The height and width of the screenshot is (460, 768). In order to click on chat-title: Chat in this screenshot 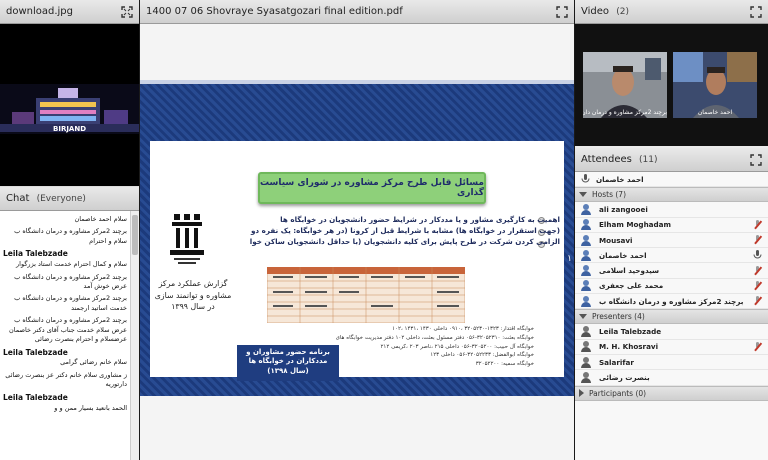, I will do `click(18, 198)`.